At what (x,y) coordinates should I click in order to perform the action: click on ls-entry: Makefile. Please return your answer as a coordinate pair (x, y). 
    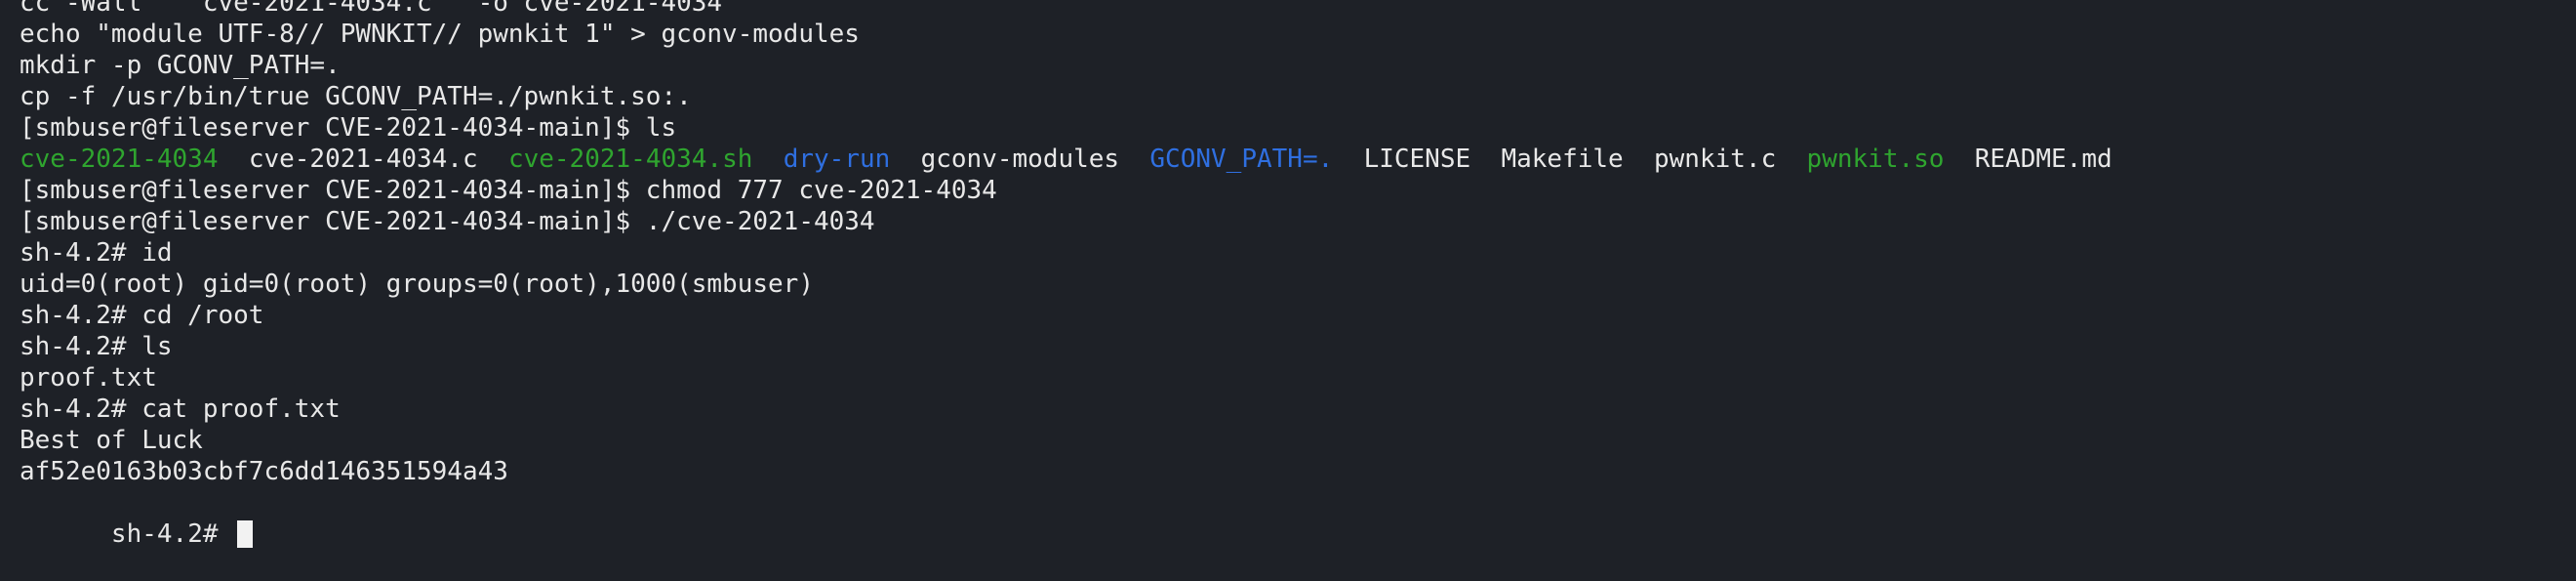
    Looking at the image, I should click on (1562, 159).